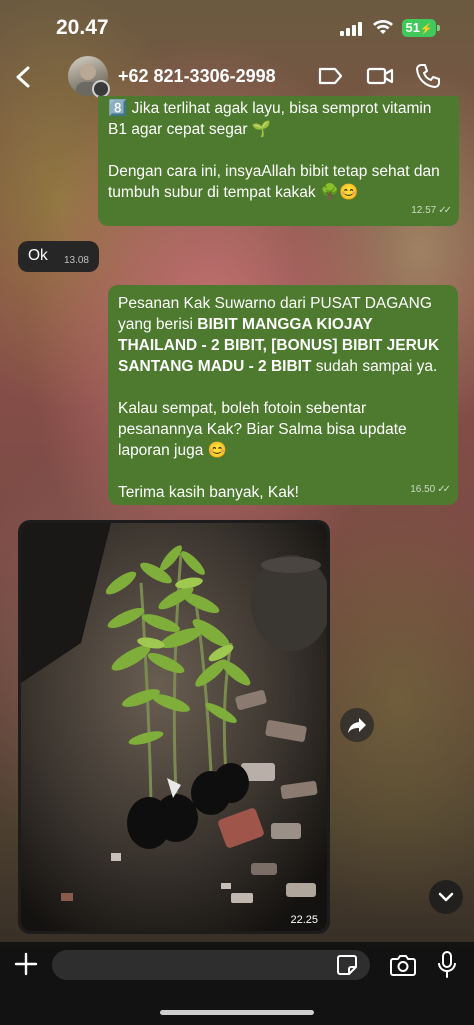 The image size is (474, 1025). Describe the element at coordinates (304, 920) in the screenshot. I see `message-time: 22.25` at that location.